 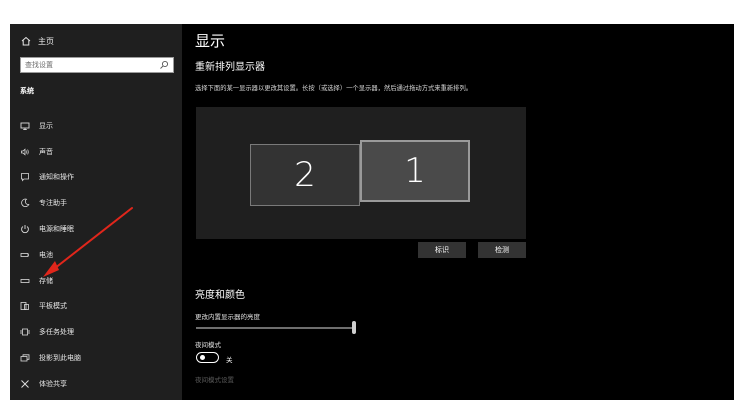 What do you see at coordinates (25, 306) in the screenshot?
I see `tablet-icon` at bounding box center [25, 306].